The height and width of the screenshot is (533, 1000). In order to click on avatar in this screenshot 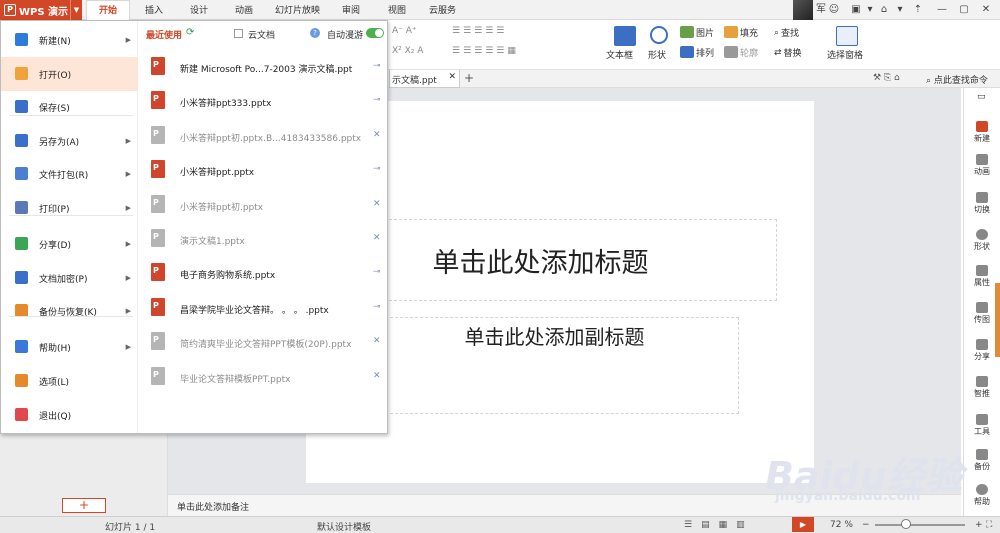, I will do `click(803, 10)`.